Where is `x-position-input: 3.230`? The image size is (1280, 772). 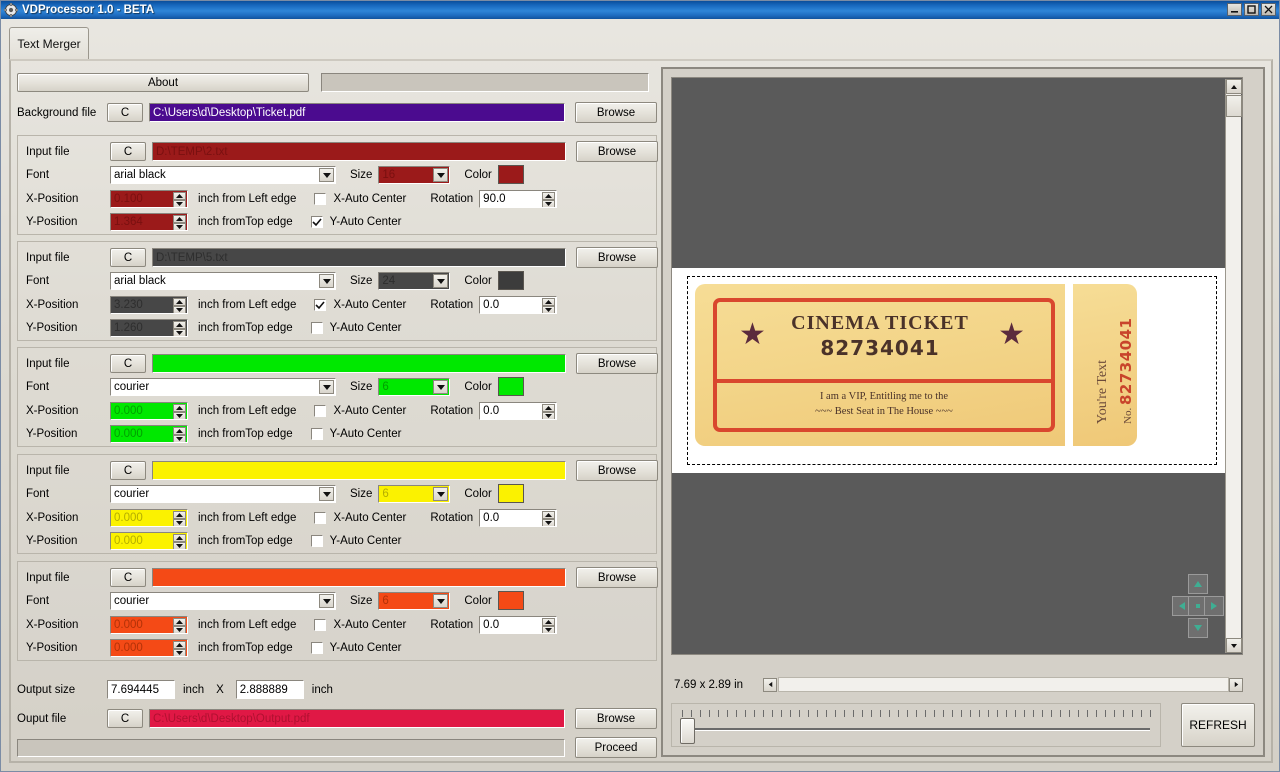 x-position-input: 3.230 is located at coordinates (149, 305).